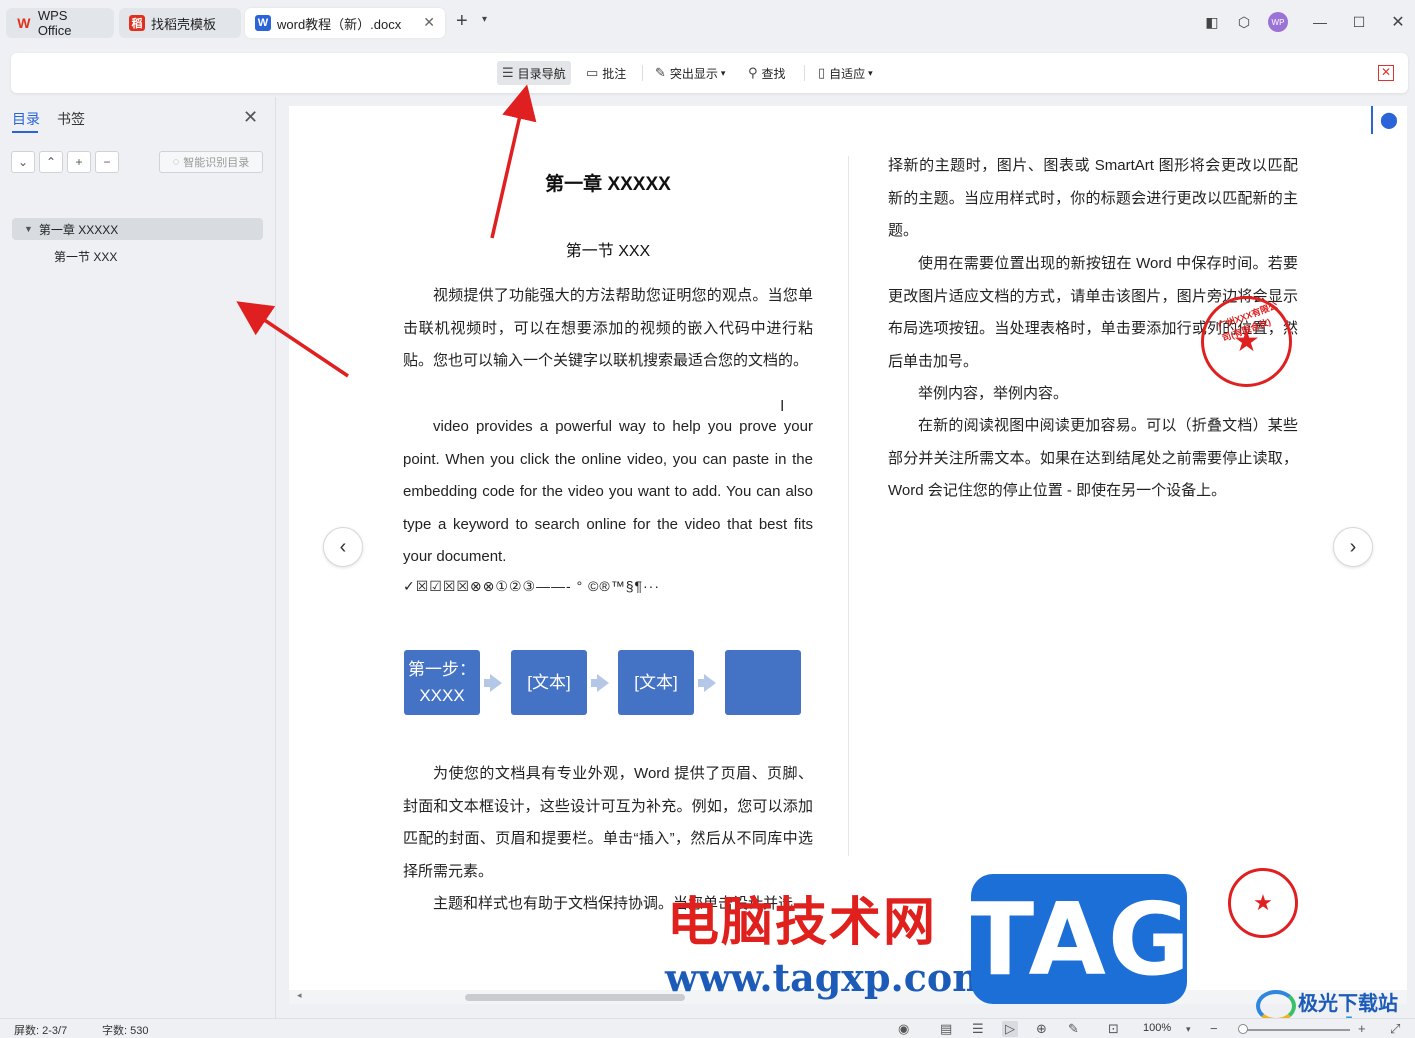 The height and width of the screenshot is (1038, 1415). Describe the element at coordinates (462, 21) in the screenshot. I see `new-tab-icon: +` at that location.